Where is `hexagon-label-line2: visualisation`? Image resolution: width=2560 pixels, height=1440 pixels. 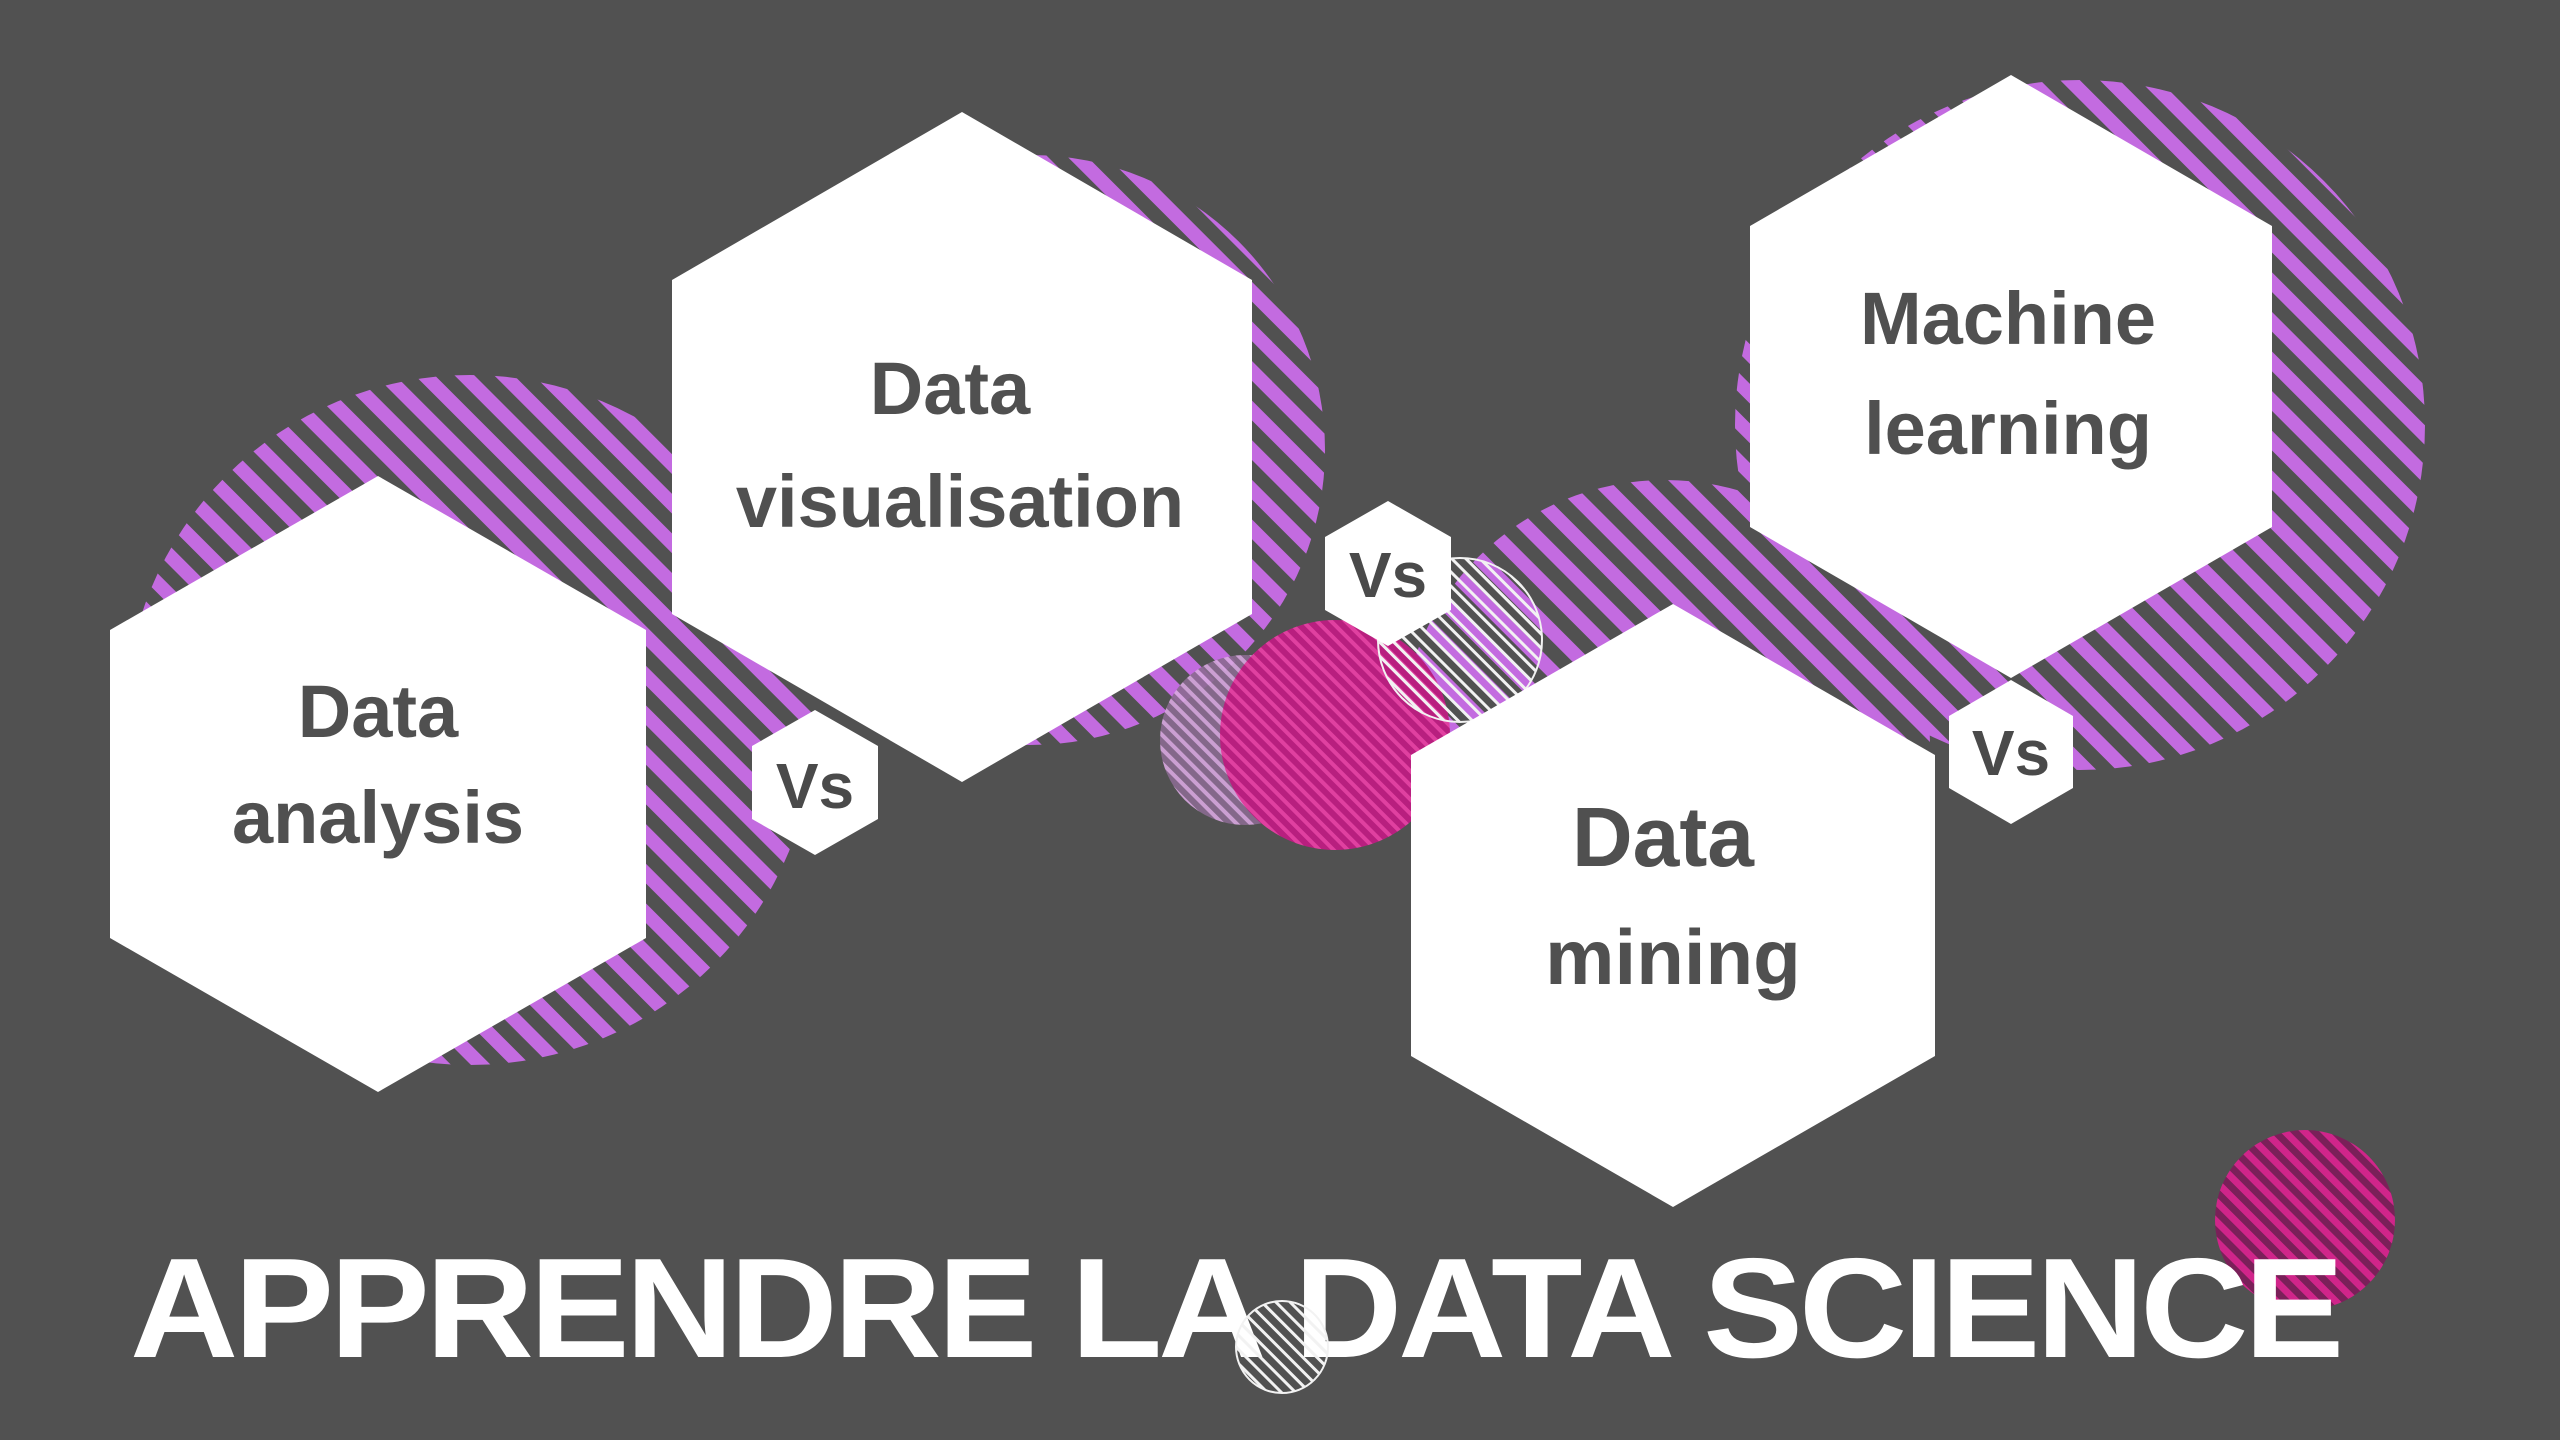 hexagon-label-line2: visualisation is located at coordinates (960, 501).